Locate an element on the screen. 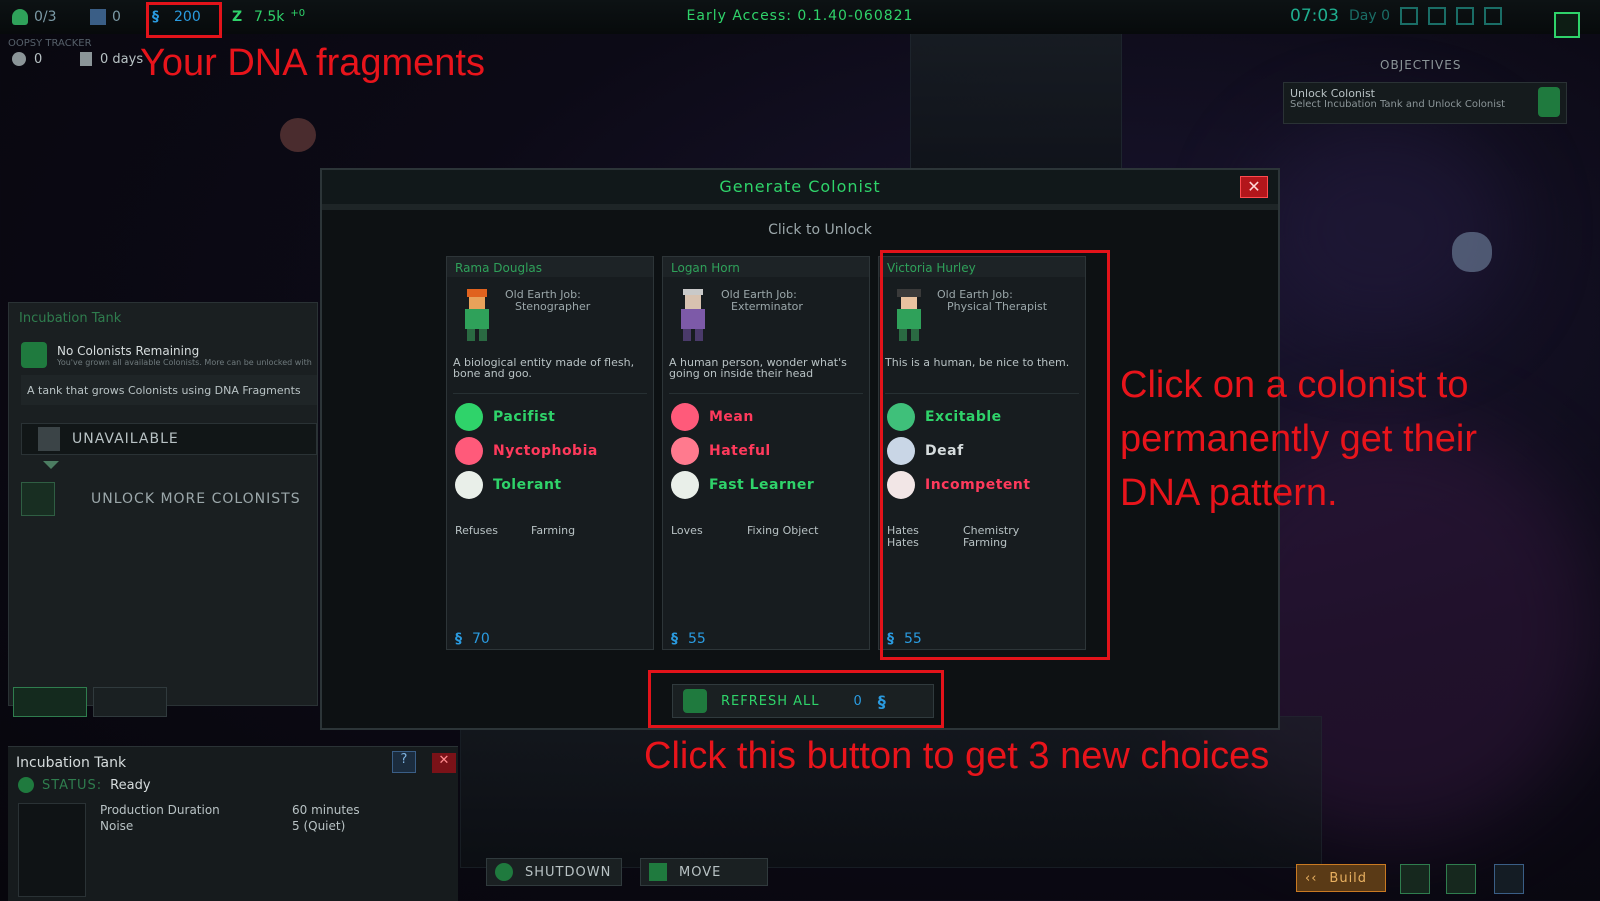 The height and width of the screenshot is (901, 1600). help-icon: ? is located at coordinates (404, 762).